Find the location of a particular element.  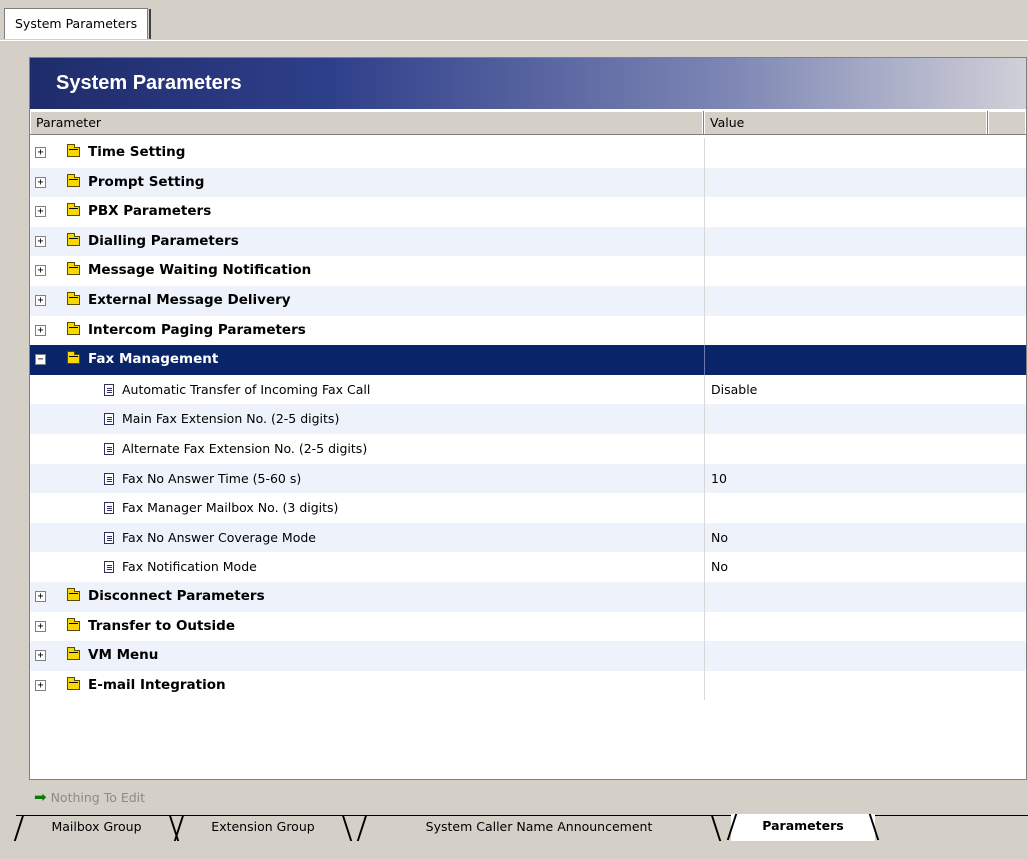

bottom-tab-extension-group: Extension Group is located at coordinates (263, 828).